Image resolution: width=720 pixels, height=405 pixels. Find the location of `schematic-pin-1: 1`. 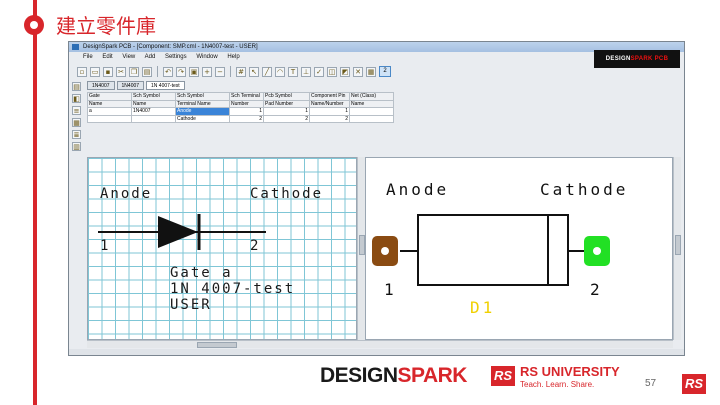

schematic-pin-1: 1 is located at coordinates (105, 246).